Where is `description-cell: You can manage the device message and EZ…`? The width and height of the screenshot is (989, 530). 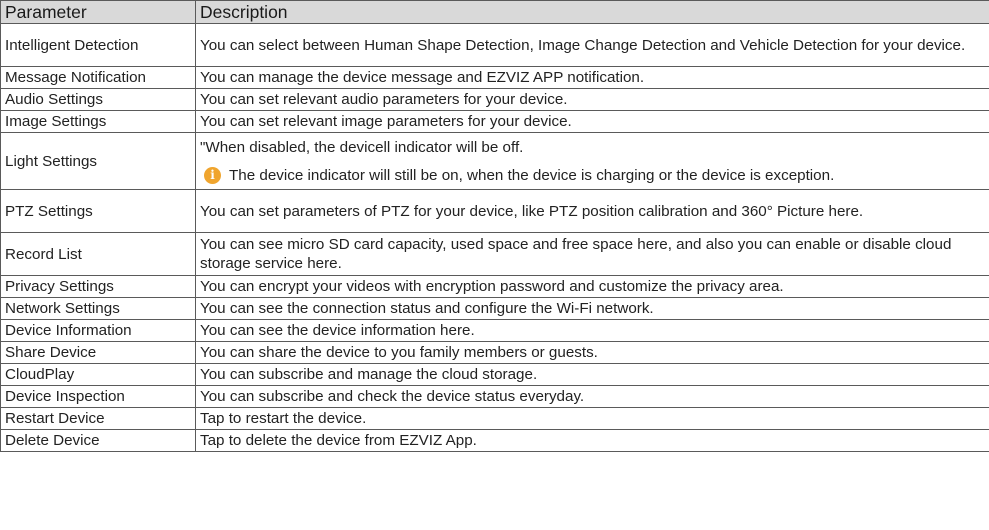 description-cell: You can manage the device message and EZ… is located at coordinates (592, 77).